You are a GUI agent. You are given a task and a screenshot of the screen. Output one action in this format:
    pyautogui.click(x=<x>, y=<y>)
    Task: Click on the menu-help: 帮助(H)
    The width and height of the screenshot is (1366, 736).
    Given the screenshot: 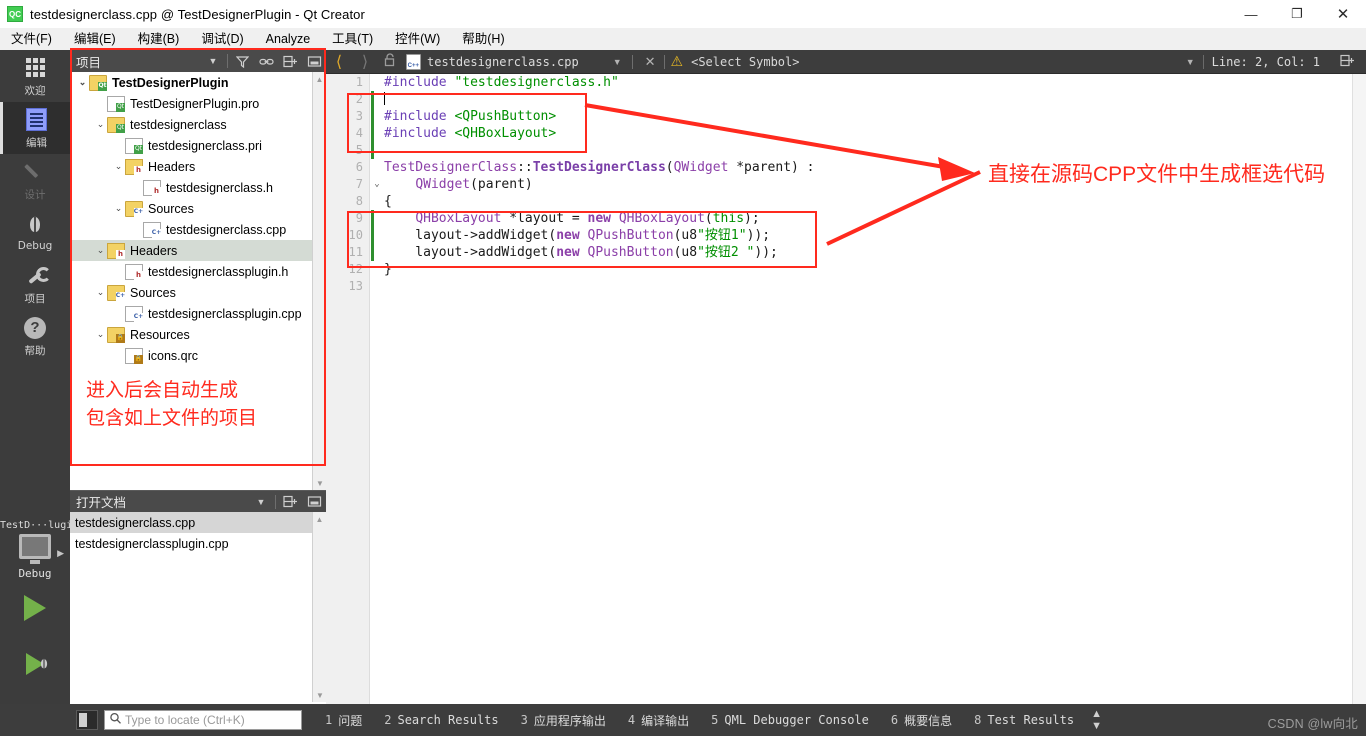 What is the action you would take?
    pyautogui.click(x=483, y=39)
    